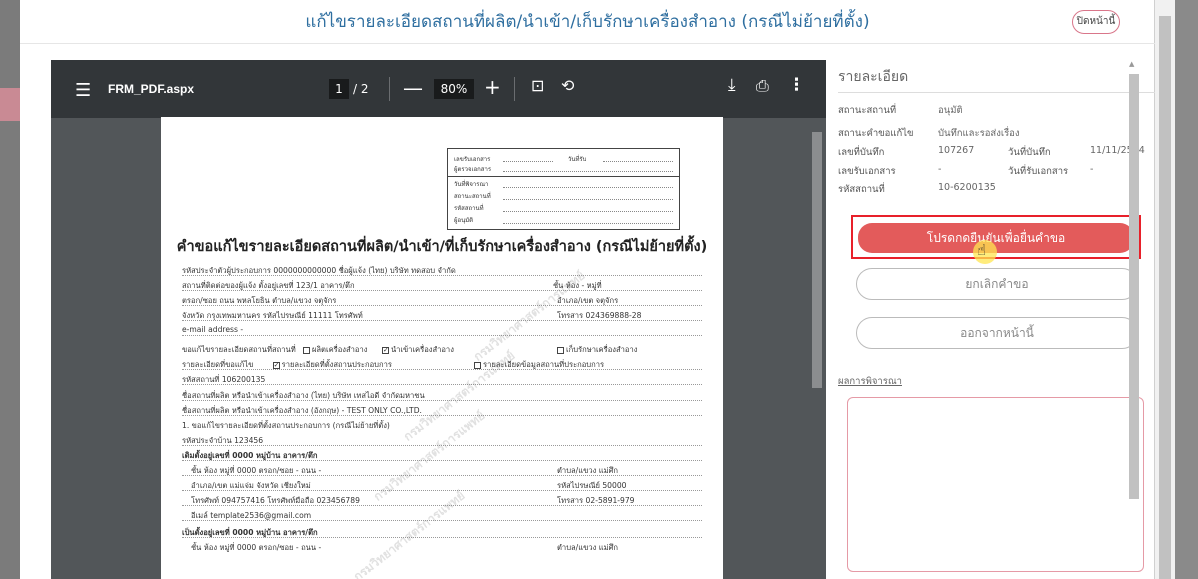 This screenshot has width=1198, height=579. Describe the element at coordinates (1131, 64) in the screenshot. I see `scroll-up-icon: ▲` at that location.